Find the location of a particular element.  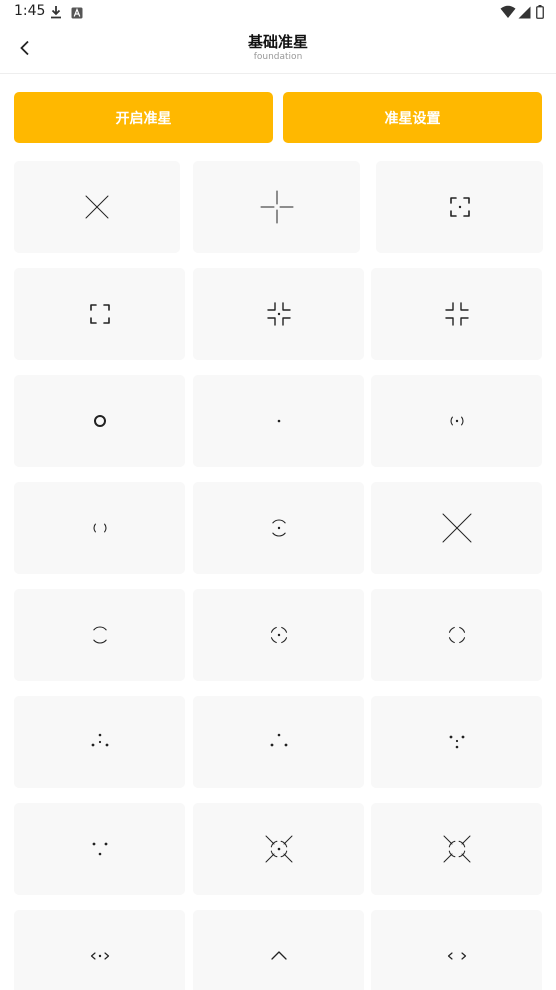

crosshair-square-bracket-dot-icon is located at coordinates (278, 528).